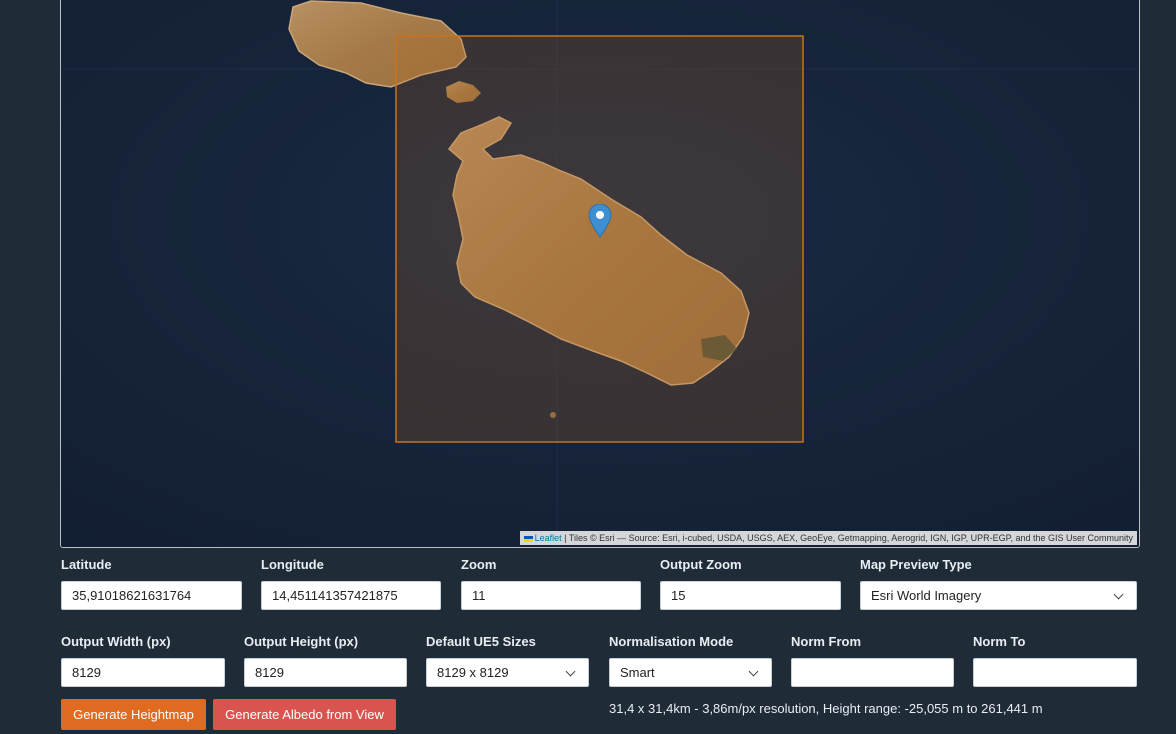 The height and width of the screenshot is (734, 1176). I want to click on norm-to-input, so click(1055, 672).